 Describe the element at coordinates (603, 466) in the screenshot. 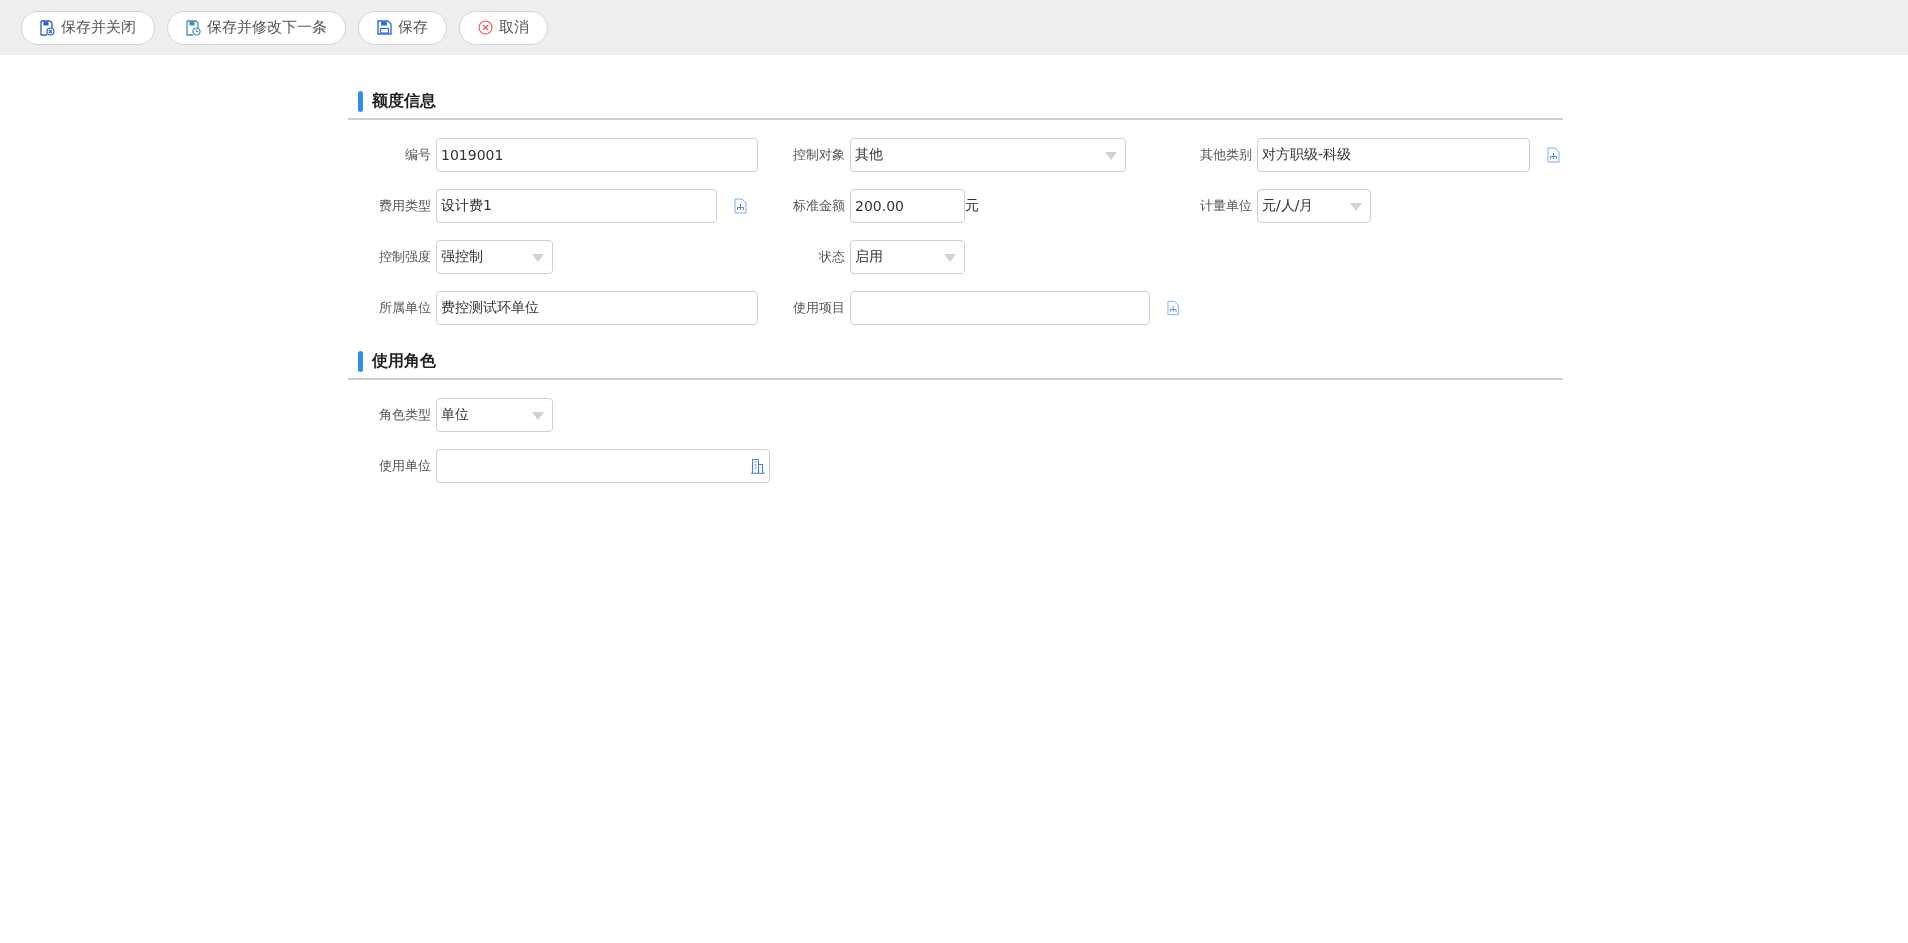

I see `org-picker-field` at that location.